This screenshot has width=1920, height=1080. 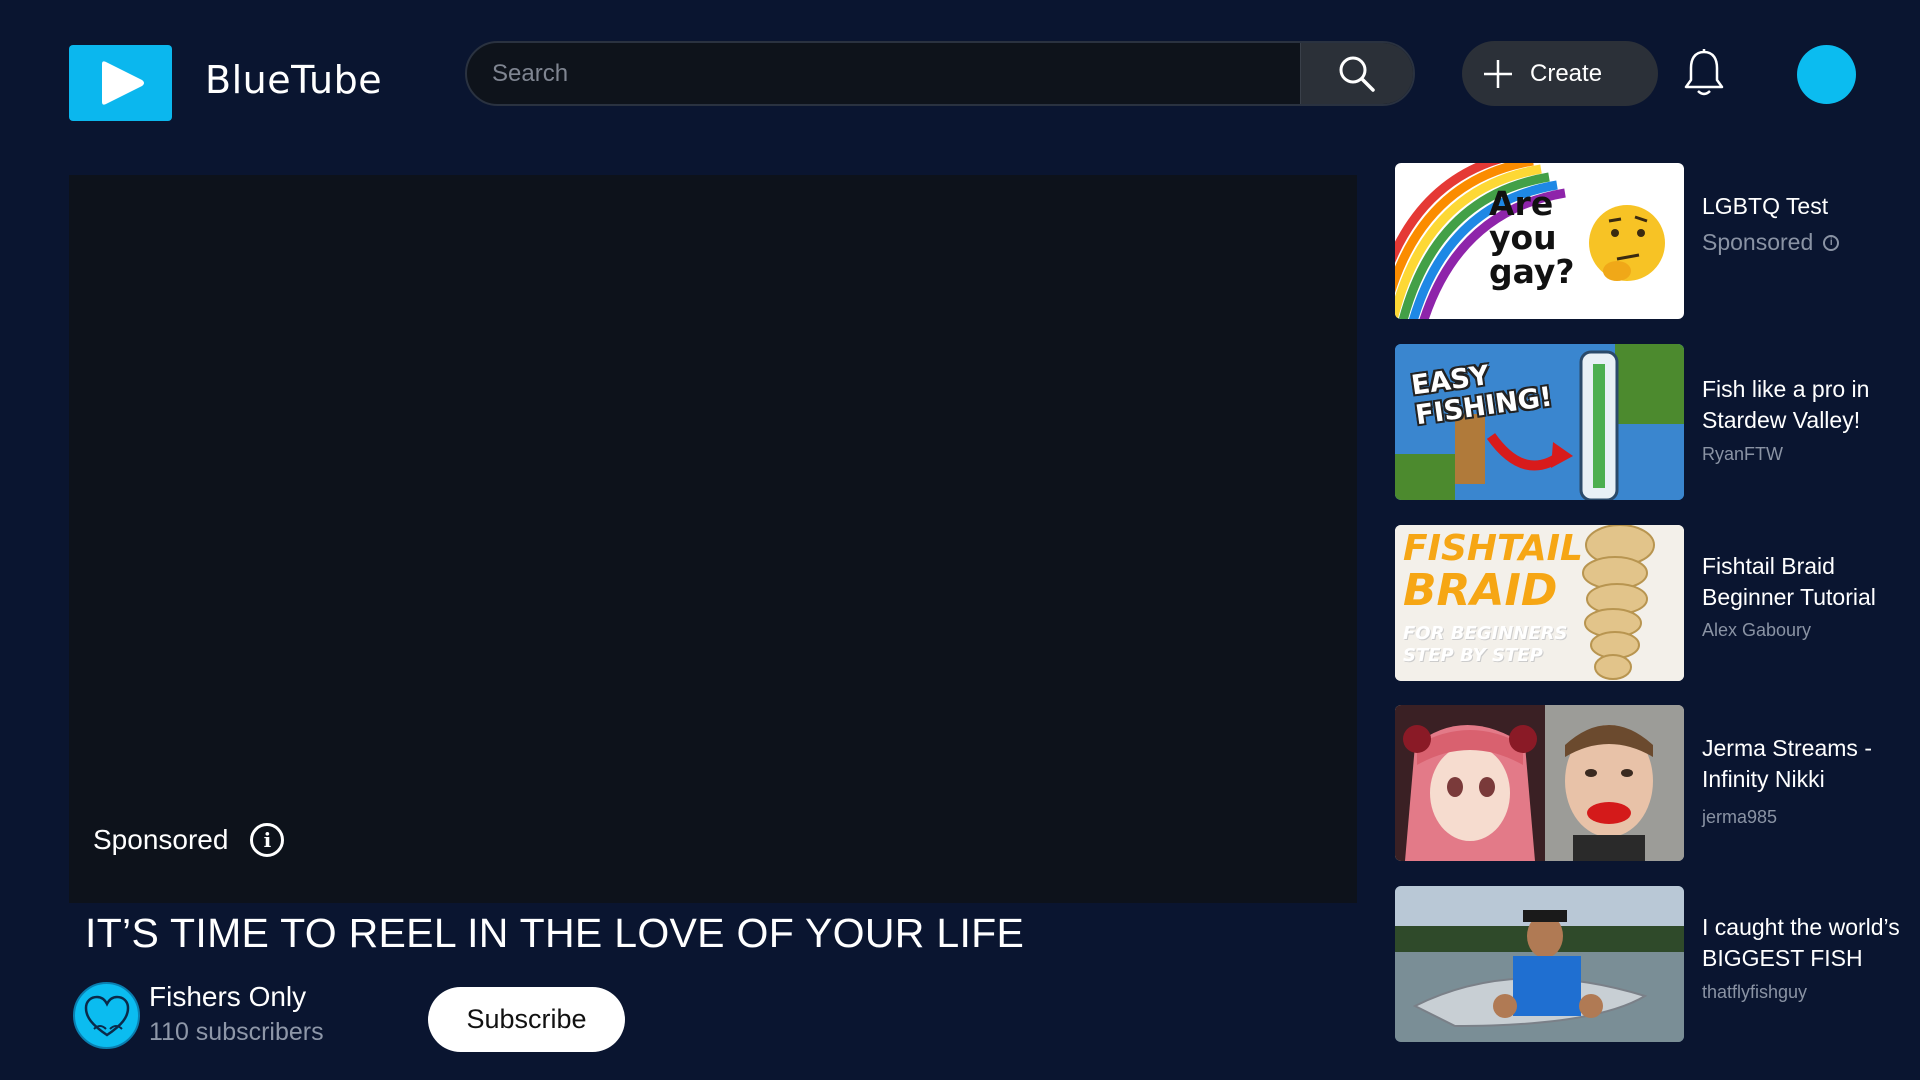 I want to click on recommended-video-title: Fishtail Braid Beginner Tutorial, so click(x=1807, y=582).